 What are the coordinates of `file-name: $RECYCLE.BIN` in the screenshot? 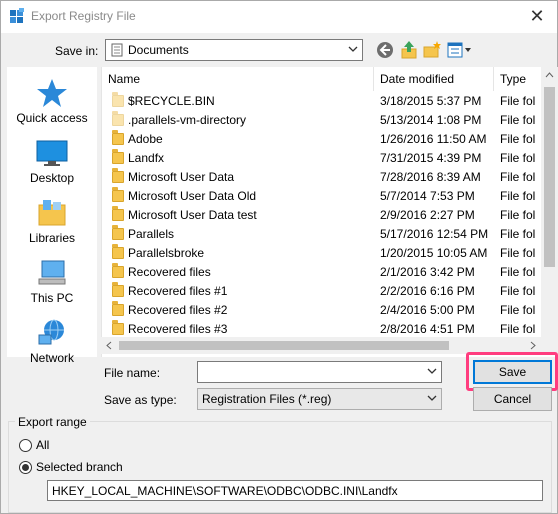 It's located at (171, 101).